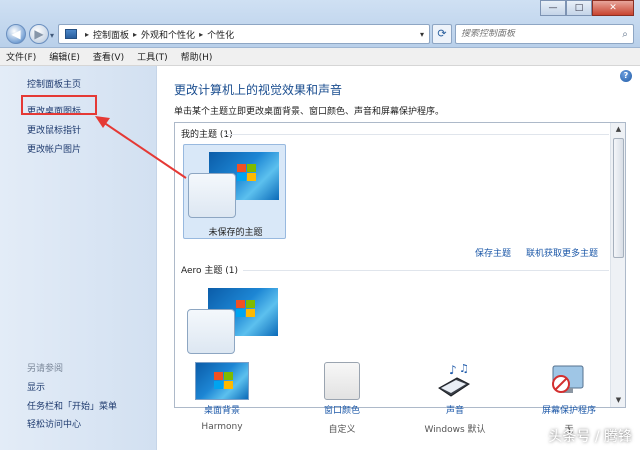 The width and height of the screenshot is (640, 450). What do you see at coordinates (442, 34) in the screenshot?
I see `refresh-button: ⟳` at bounding box center [442, 34].